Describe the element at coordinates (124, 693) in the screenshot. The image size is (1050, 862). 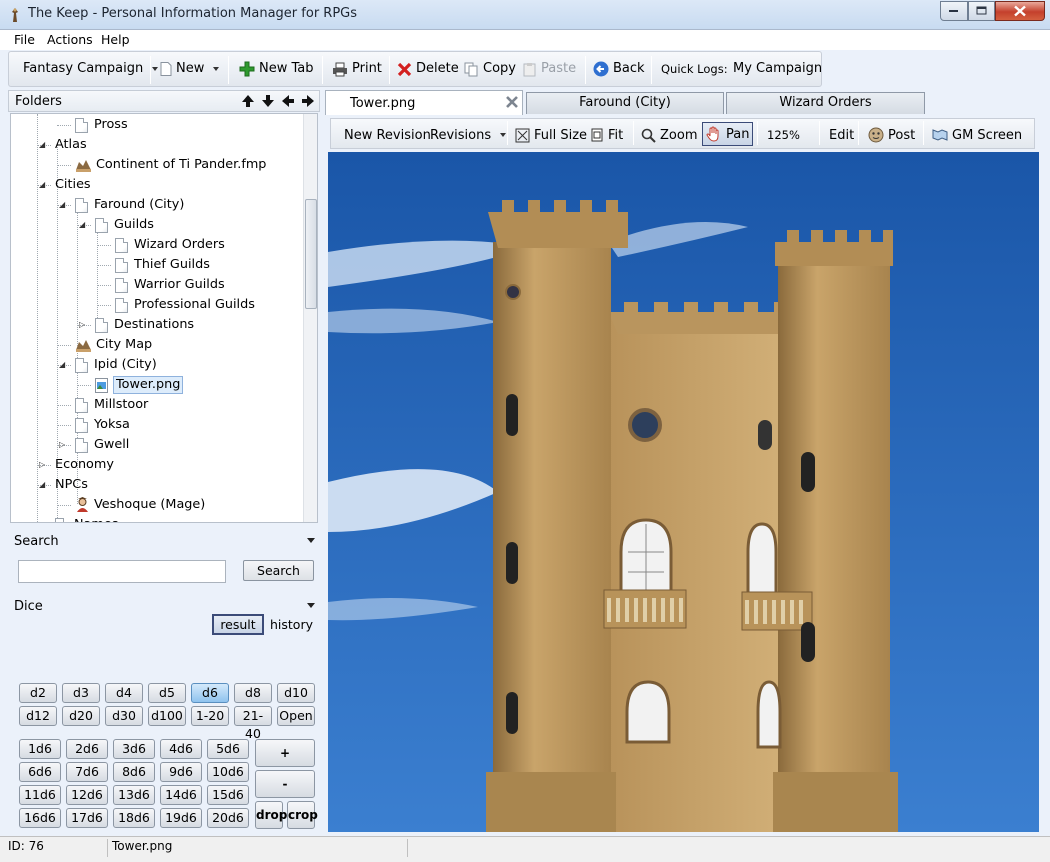
I see `die-button: d4` at that location.